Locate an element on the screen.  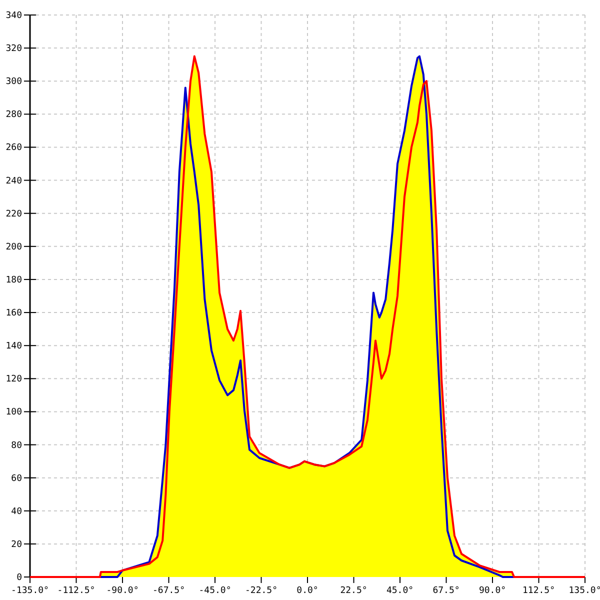
axis-label: 340 is located at coordinates (14, 16).